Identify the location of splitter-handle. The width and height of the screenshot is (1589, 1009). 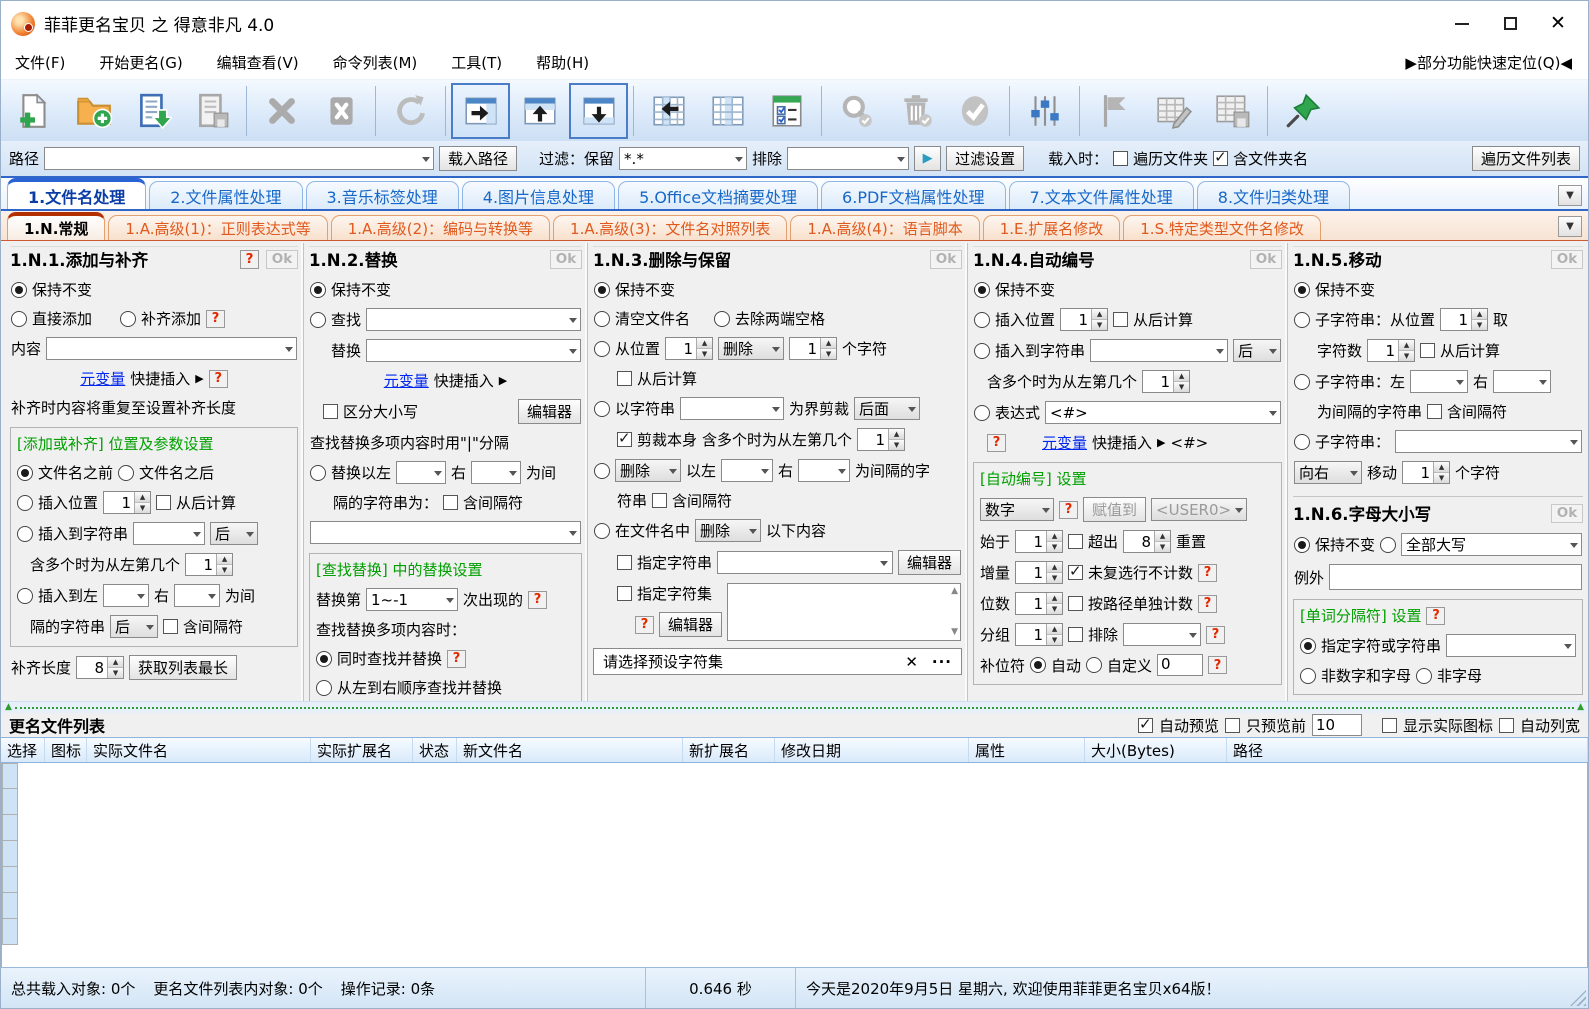
(794, 707).